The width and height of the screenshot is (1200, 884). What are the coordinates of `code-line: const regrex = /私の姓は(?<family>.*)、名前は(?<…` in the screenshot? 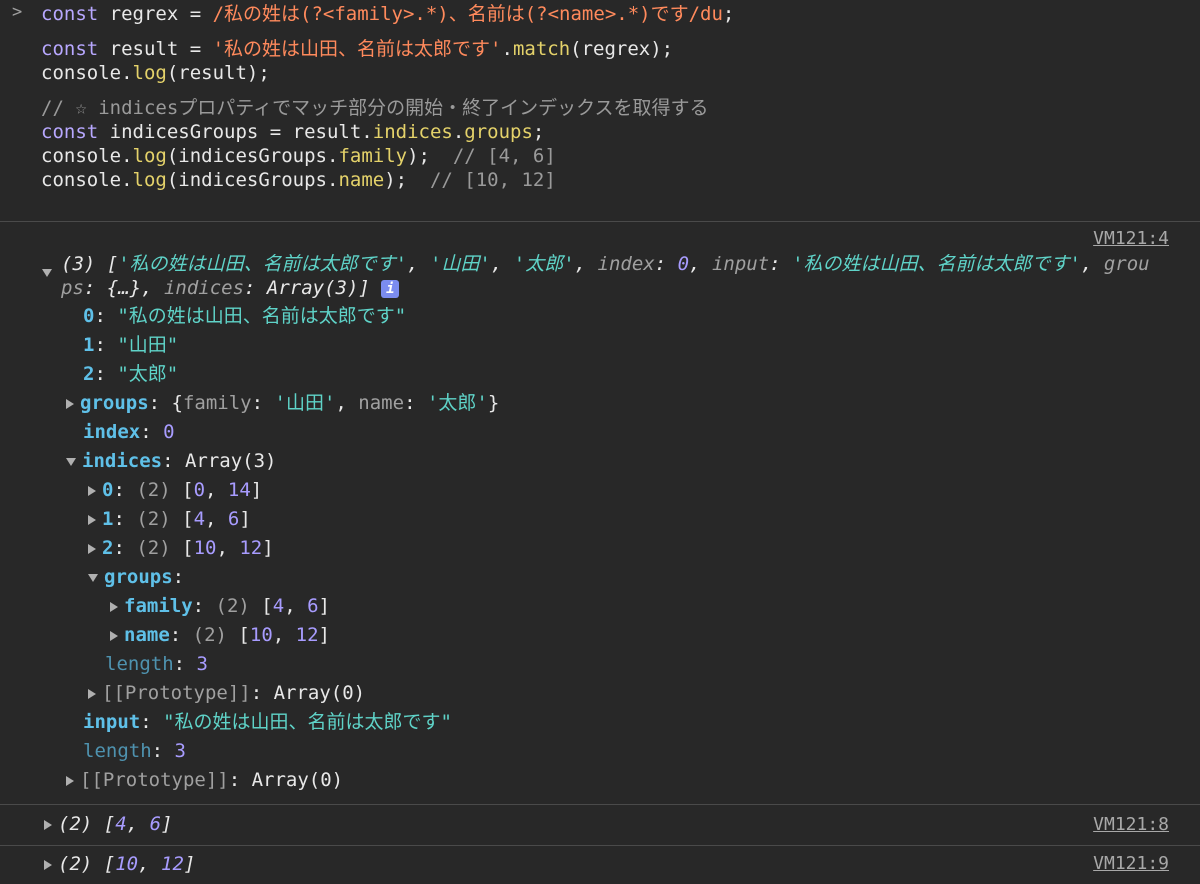 It's located at (388, 14).